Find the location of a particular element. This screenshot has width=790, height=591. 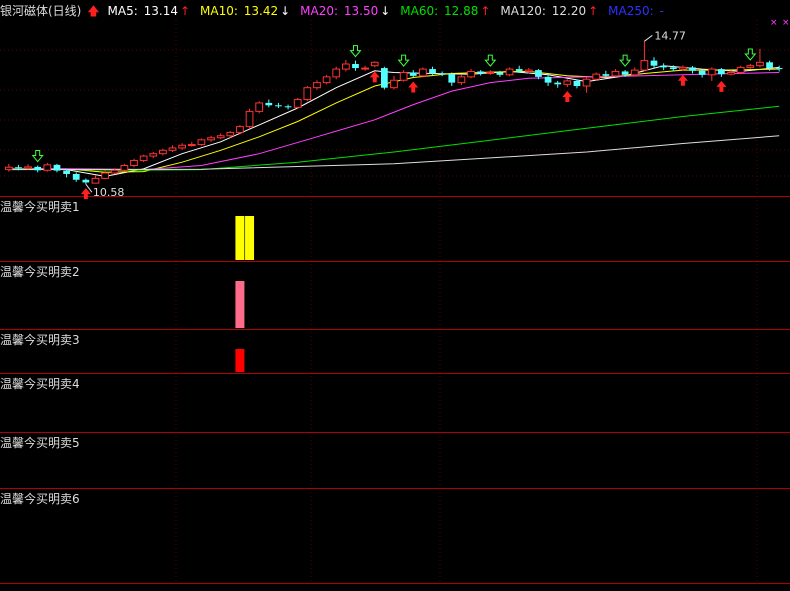

pane-label-3: 温馨今买明卖3 is located at coordinates (40, 340).